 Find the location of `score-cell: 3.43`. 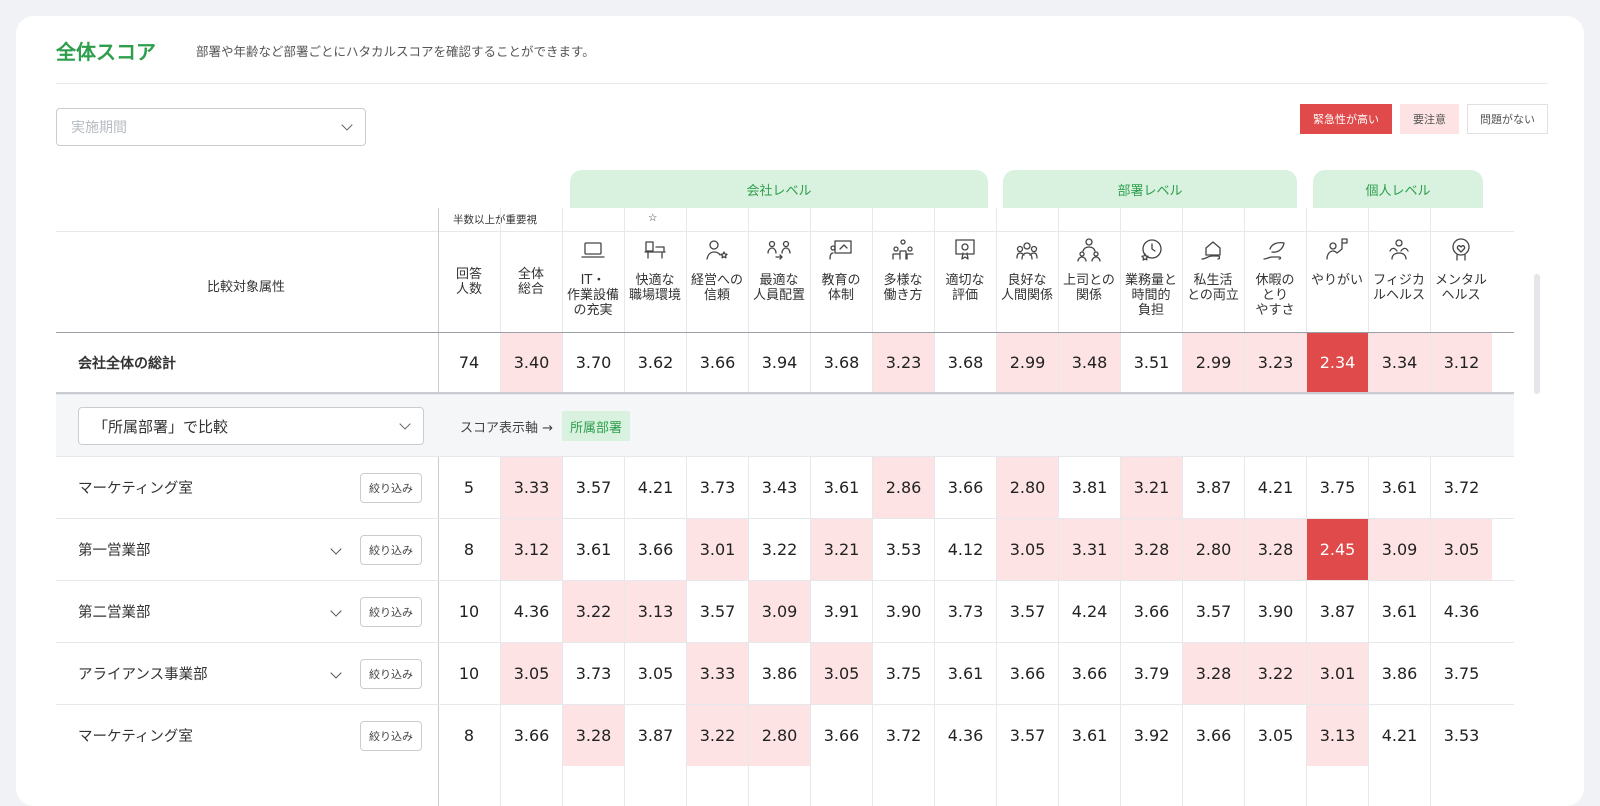

score-cell: 3.43 is located at coordinates (779, 487).